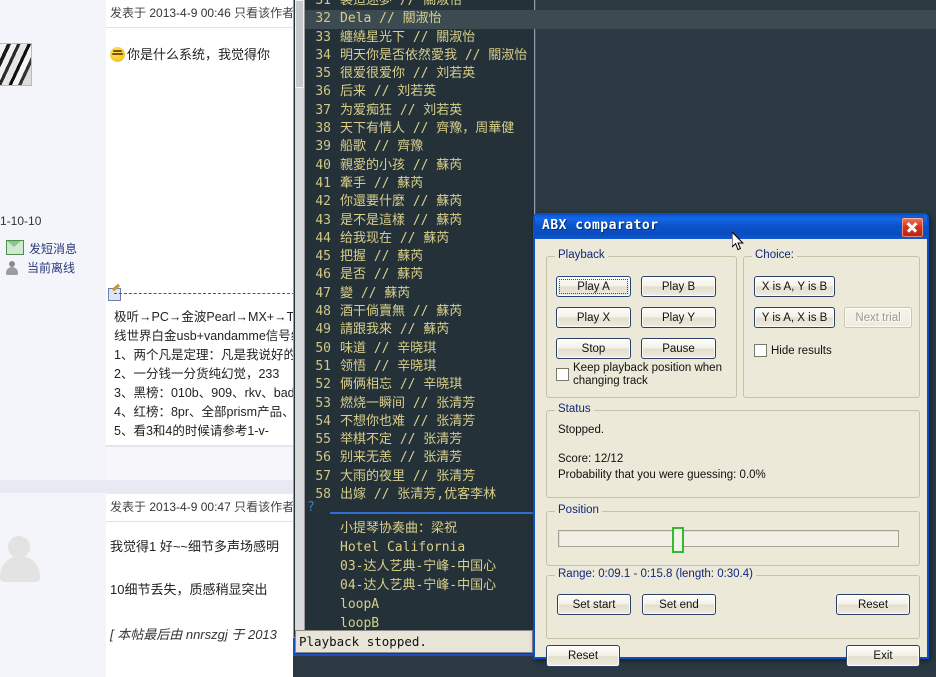 This screenshot has width=936, height=677. I want to click on avatar, so click(16, 64).